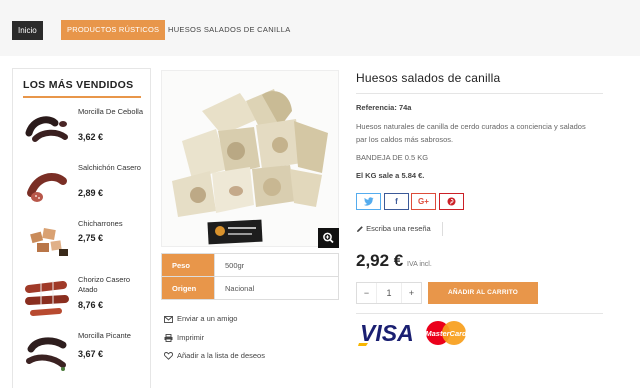 This screenshot has height=388, width=640. Describe the element at coordinates (91, 193) in the screenshot. I see `product-price: 2,89 €` at that location.